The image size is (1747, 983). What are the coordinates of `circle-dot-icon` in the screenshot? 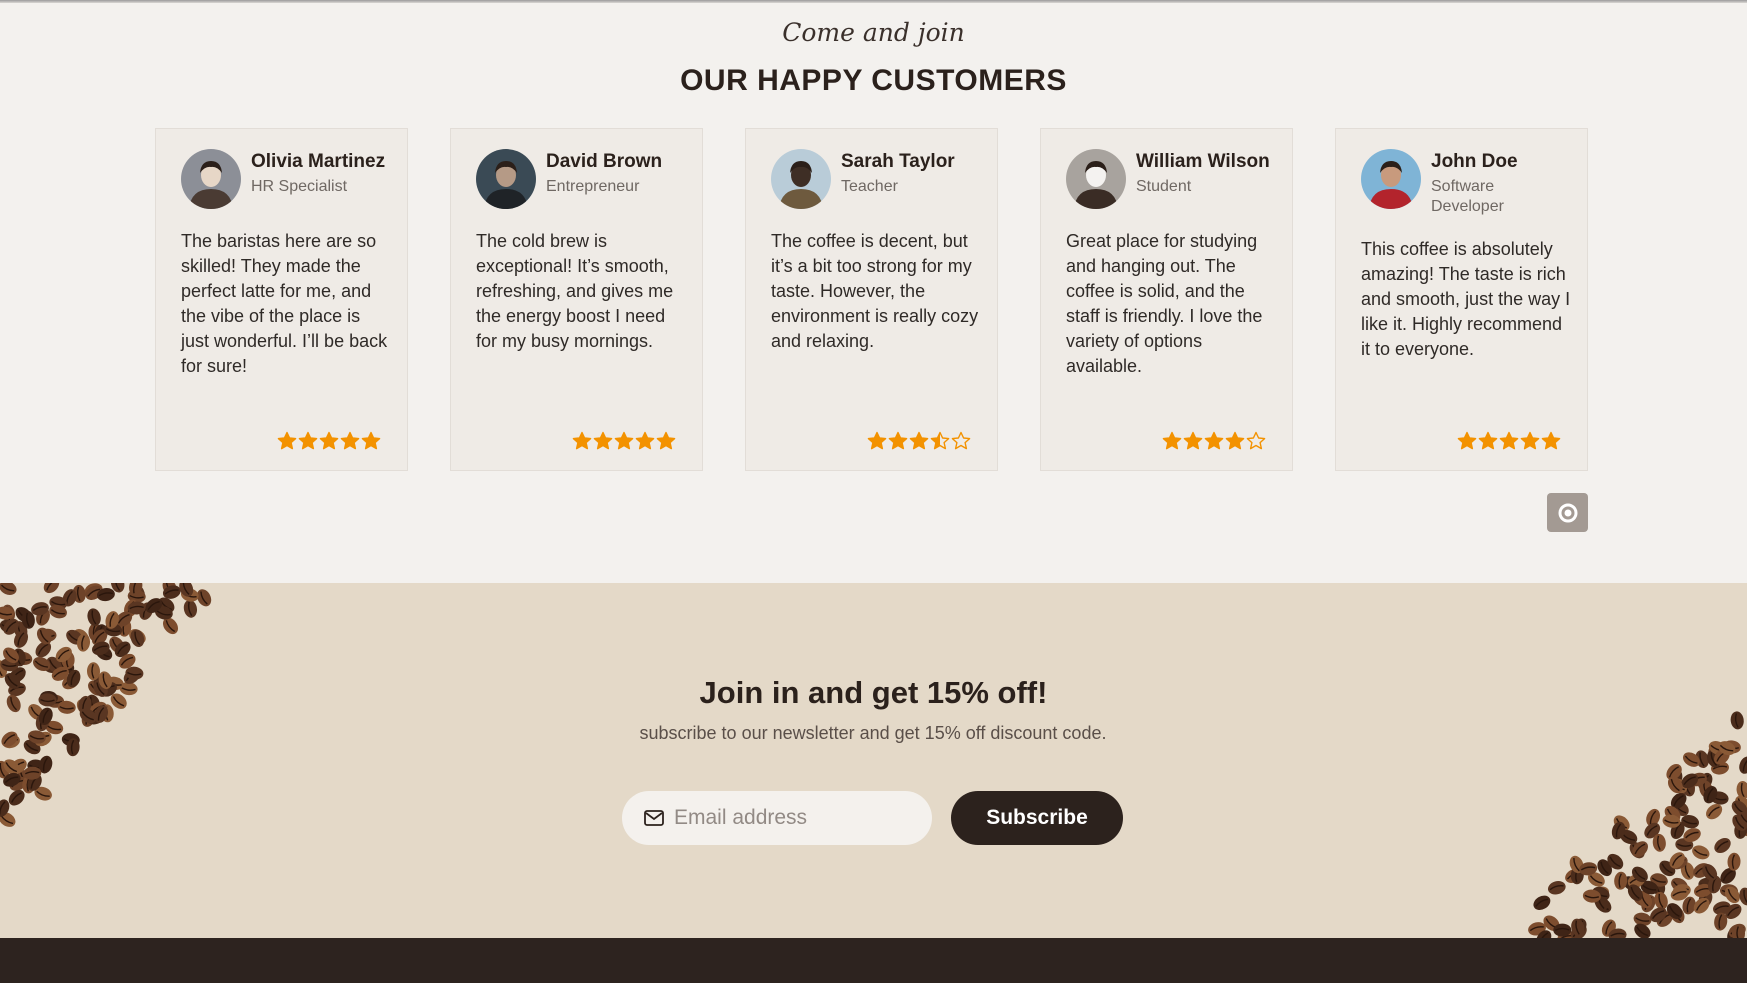 It's located at (1567, 512).